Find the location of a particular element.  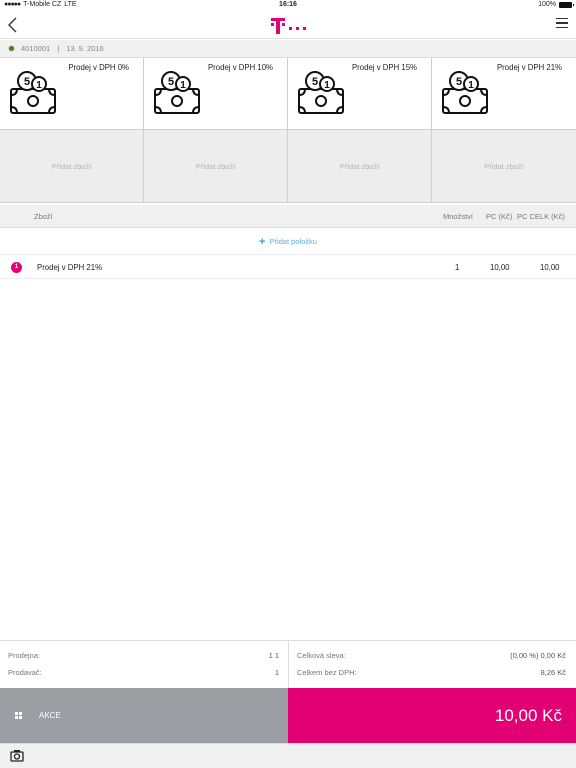

add-item-button: + Přidat položku is located at coordinates (288, 242).